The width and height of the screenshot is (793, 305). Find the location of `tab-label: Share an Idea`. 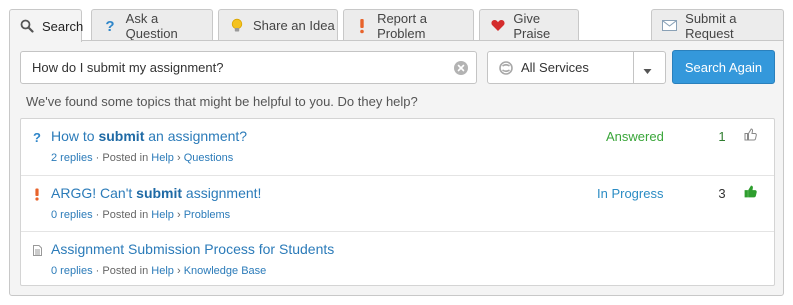

tab-label: Share an Idea is located at coordinates (294, 25).